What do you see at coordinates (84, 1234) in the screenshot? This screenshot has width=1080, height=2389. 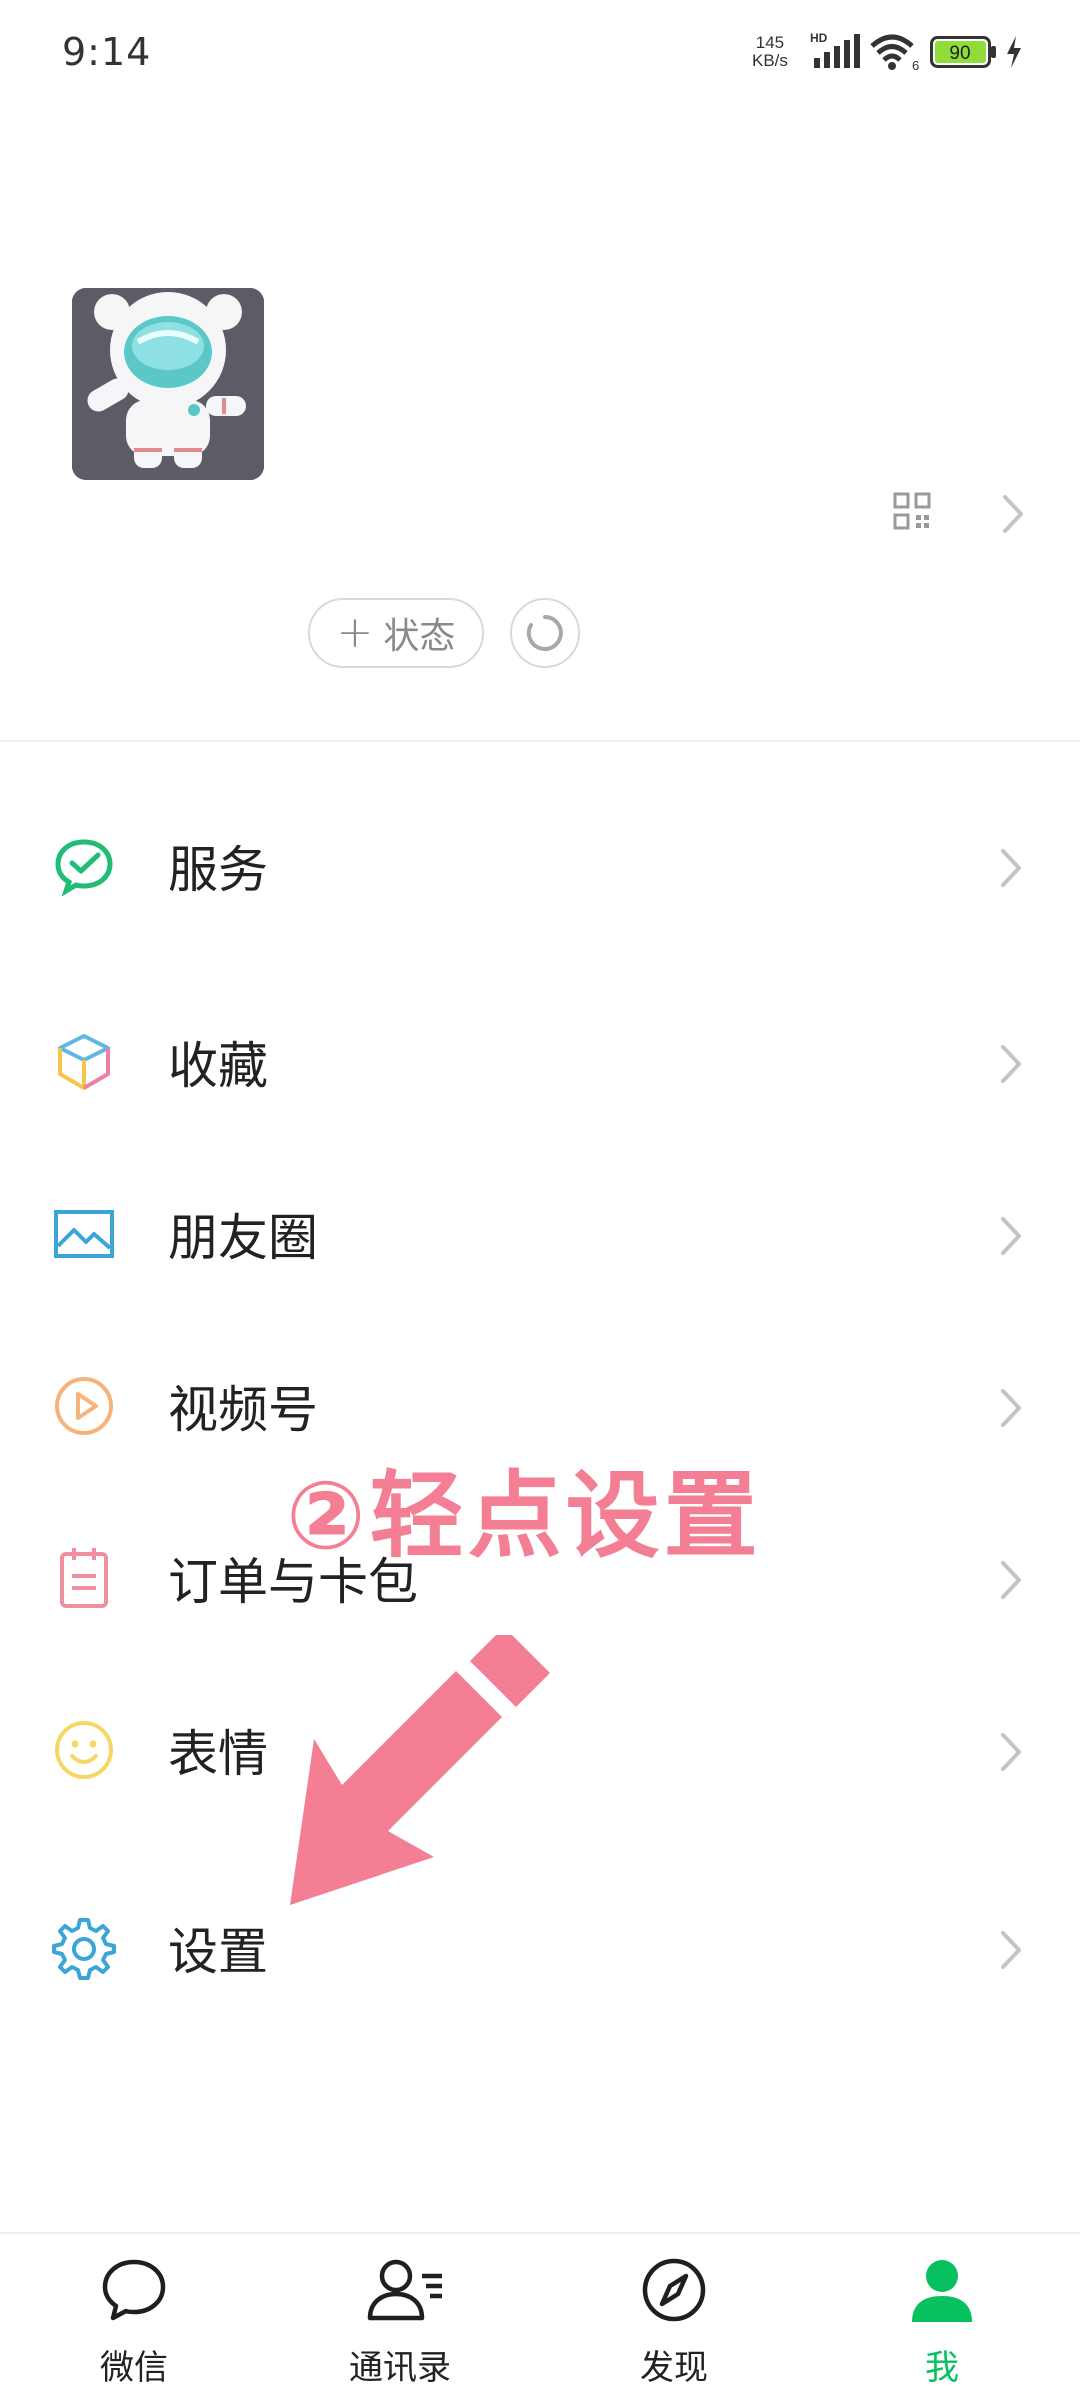 I see `image-icon` at bounding box center [84, 1234].